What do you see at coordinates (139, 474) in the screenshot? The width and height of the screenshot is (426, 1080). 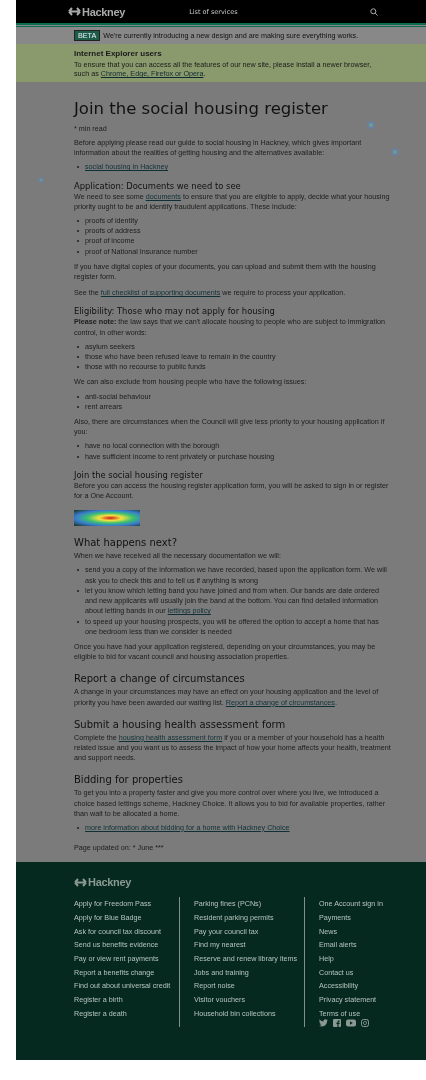 I see `section-heading: Join the social housing register` at bounding box center [139, 474].